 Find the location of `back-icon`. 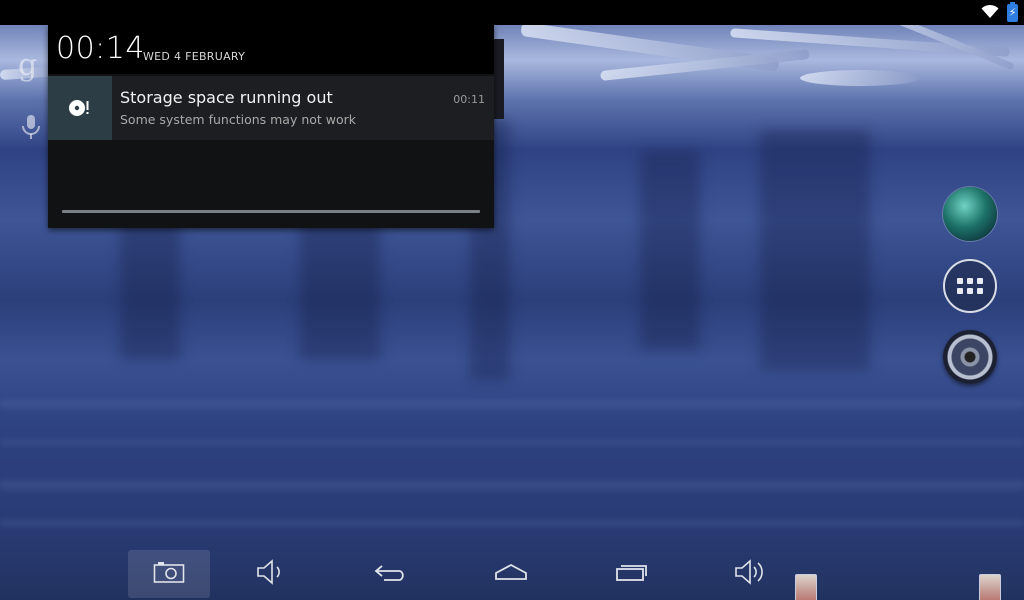

back-icon is located at coordinates (391, 574).